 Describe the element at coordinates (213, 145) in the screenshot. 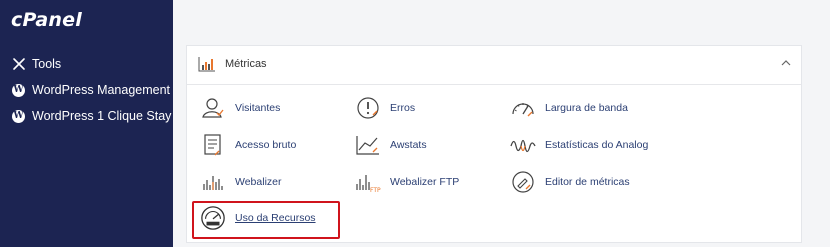

I see `raw-access-icon` at that location.